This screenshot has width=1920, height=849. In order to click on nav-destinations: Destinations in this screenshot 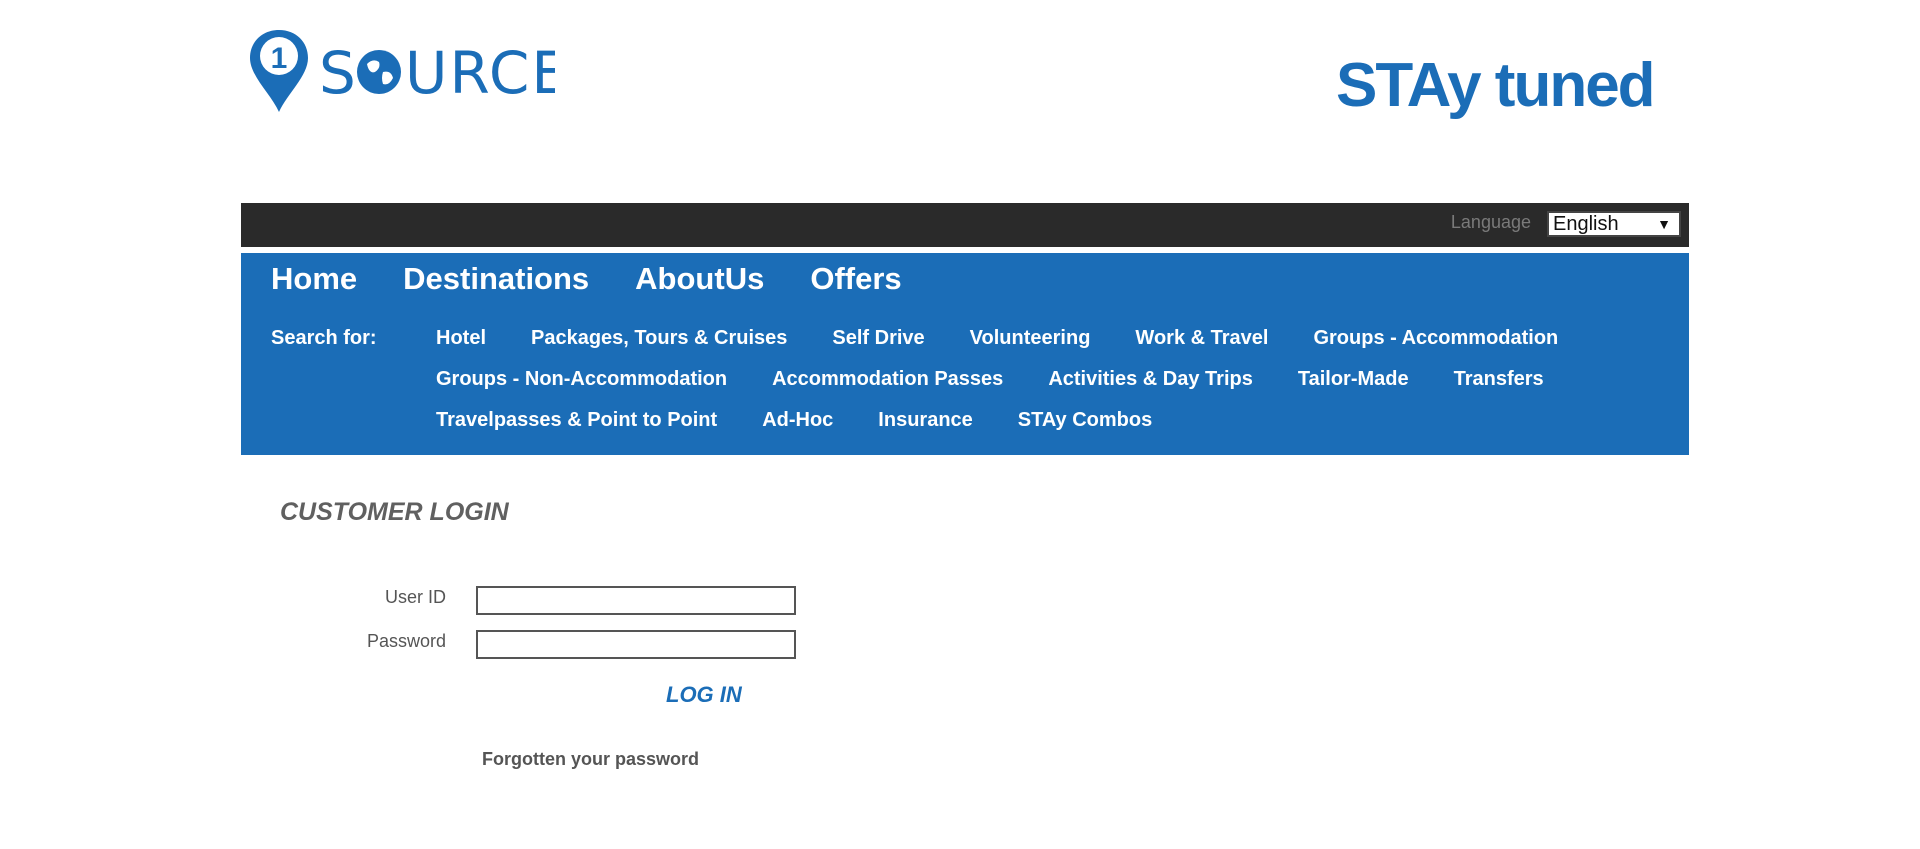, I will do `click(496, 279)`.